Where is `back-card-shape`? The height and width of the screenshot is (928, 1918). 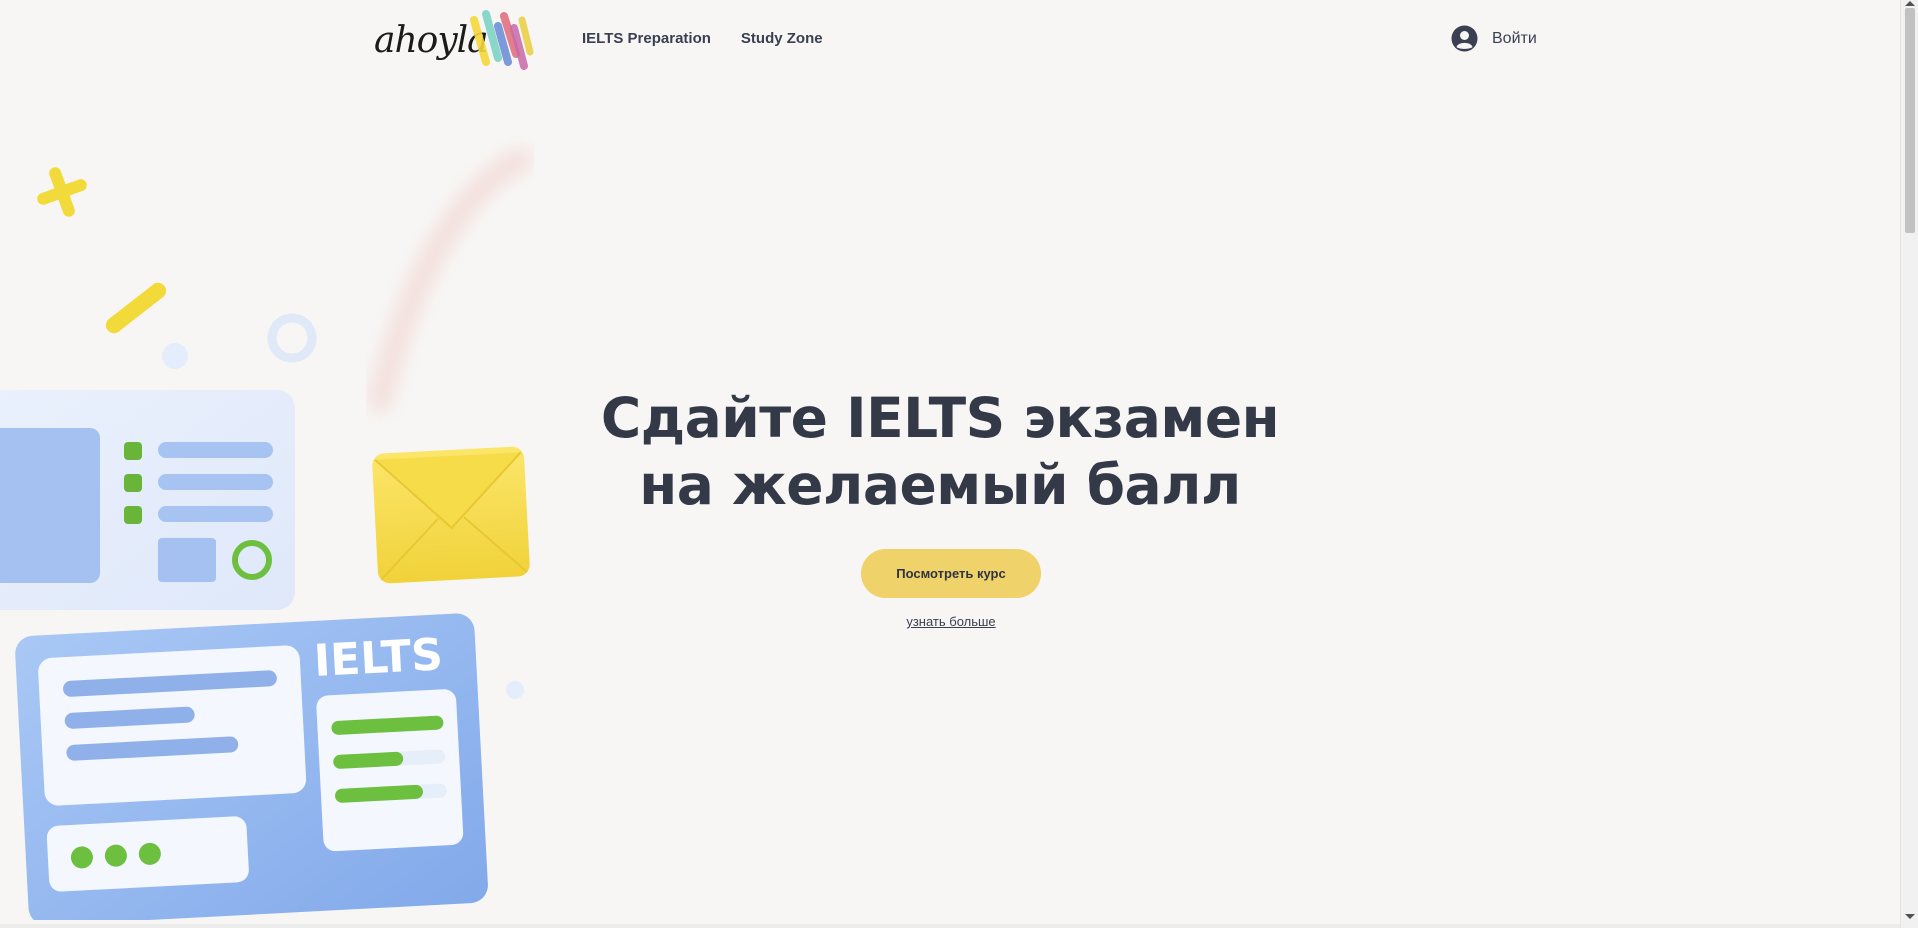 back-card-shape is located at coordinates (147, 500).